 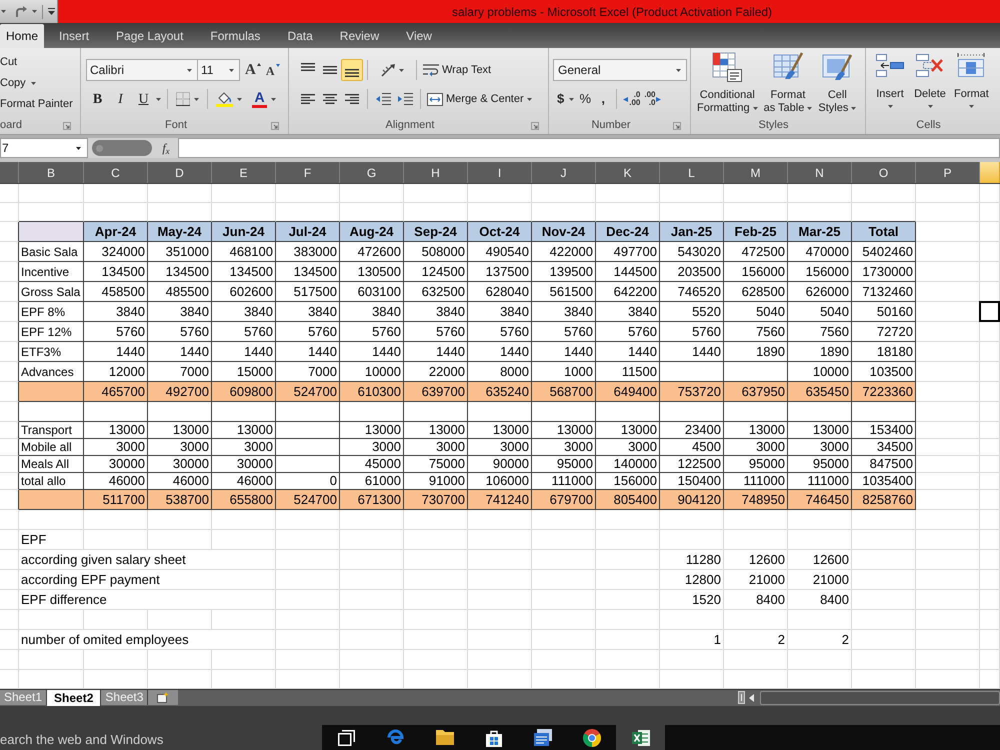 I want to click on column-header: C, so click(x=116, y=172).